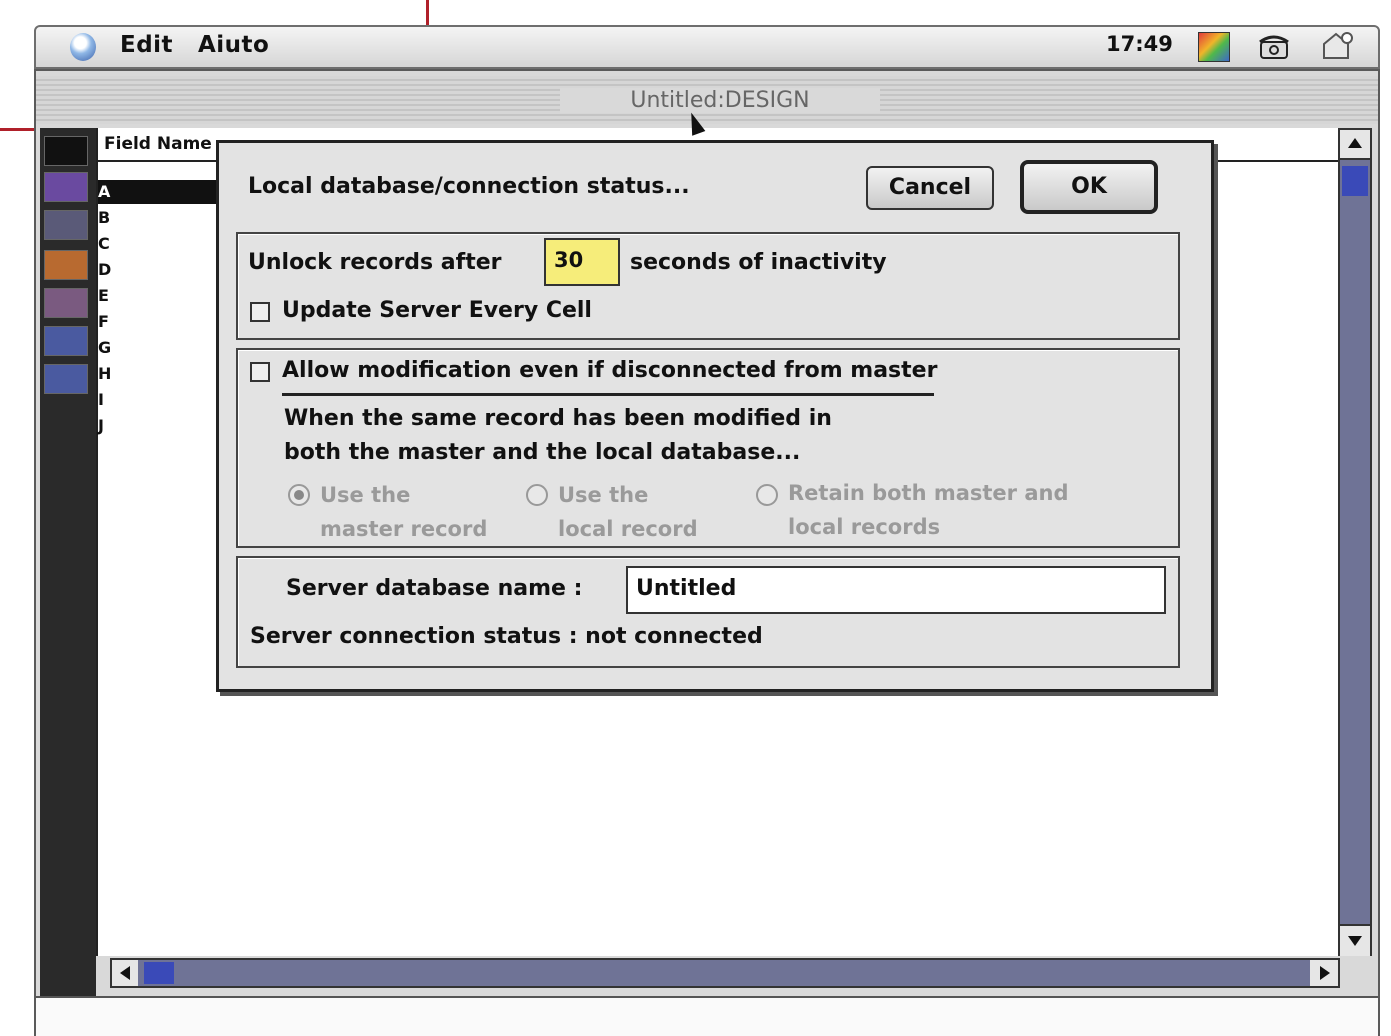 The height and width of the screenshot is (1036, 1391). I want to click on radio-use-master-label: Use the master record, so click(403, 512).